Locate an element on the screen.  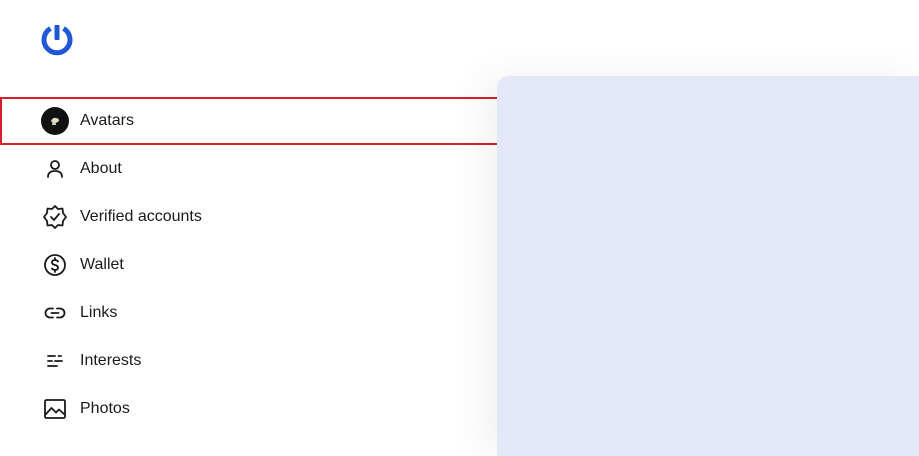
nav-item-wallet: Wallet is located at coordinates (250, 265).